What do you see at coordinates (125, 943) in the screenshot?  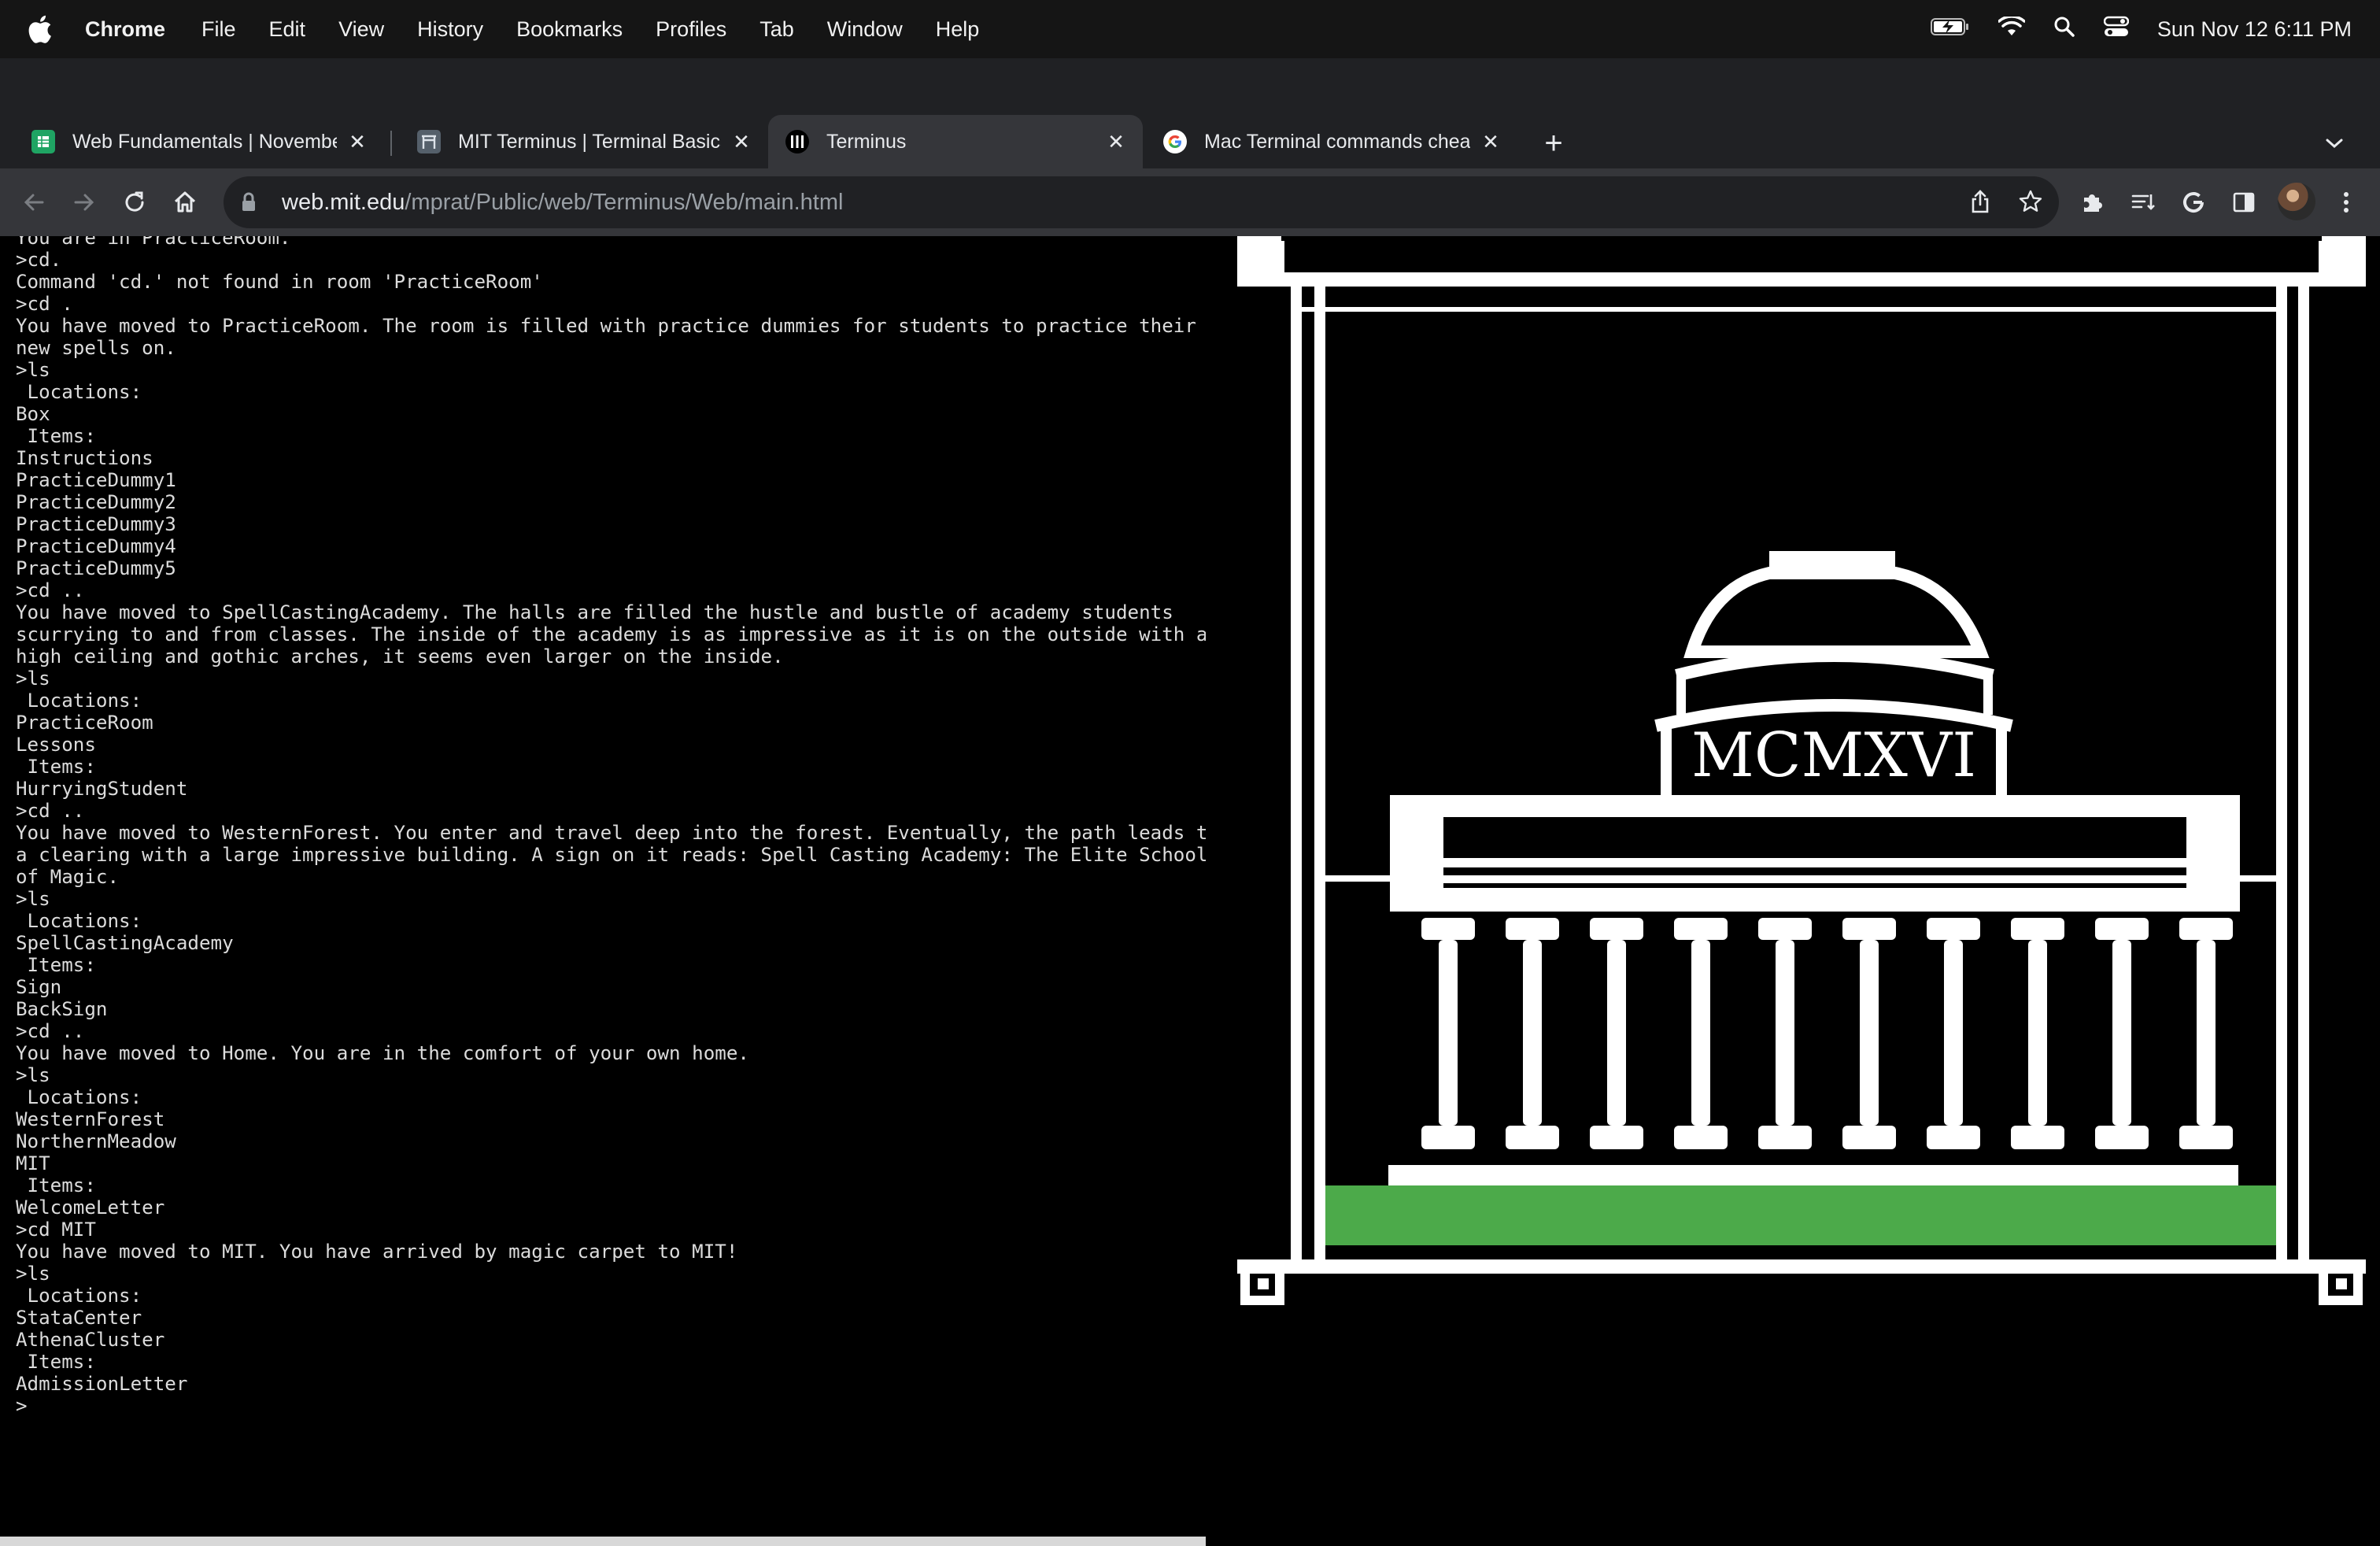 I see `terminal-line: SpellCastingAcademy` at bounding box center [125, 943].